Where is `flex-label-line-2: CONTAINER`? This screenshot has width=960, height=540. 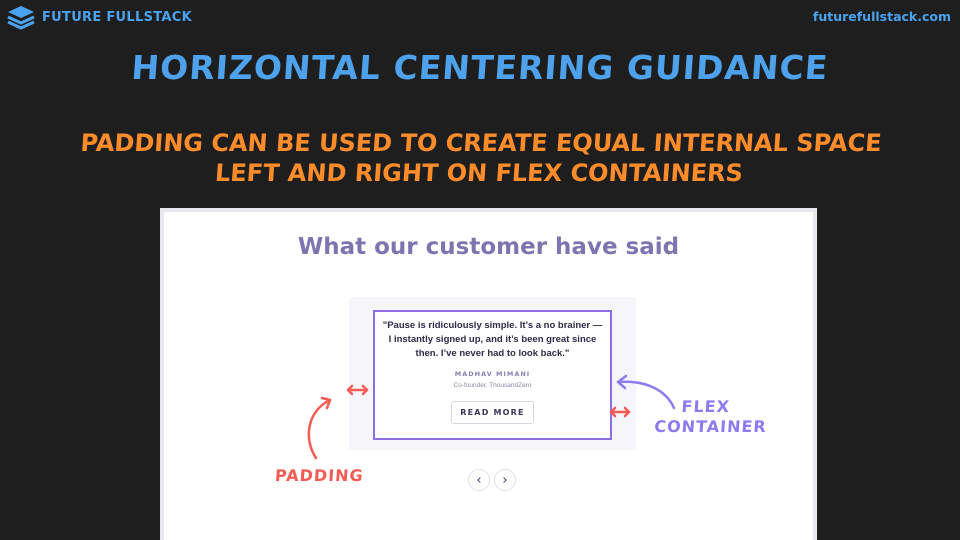 flex-label-line-2: CONTAINER is located at coordinates (710, 426).